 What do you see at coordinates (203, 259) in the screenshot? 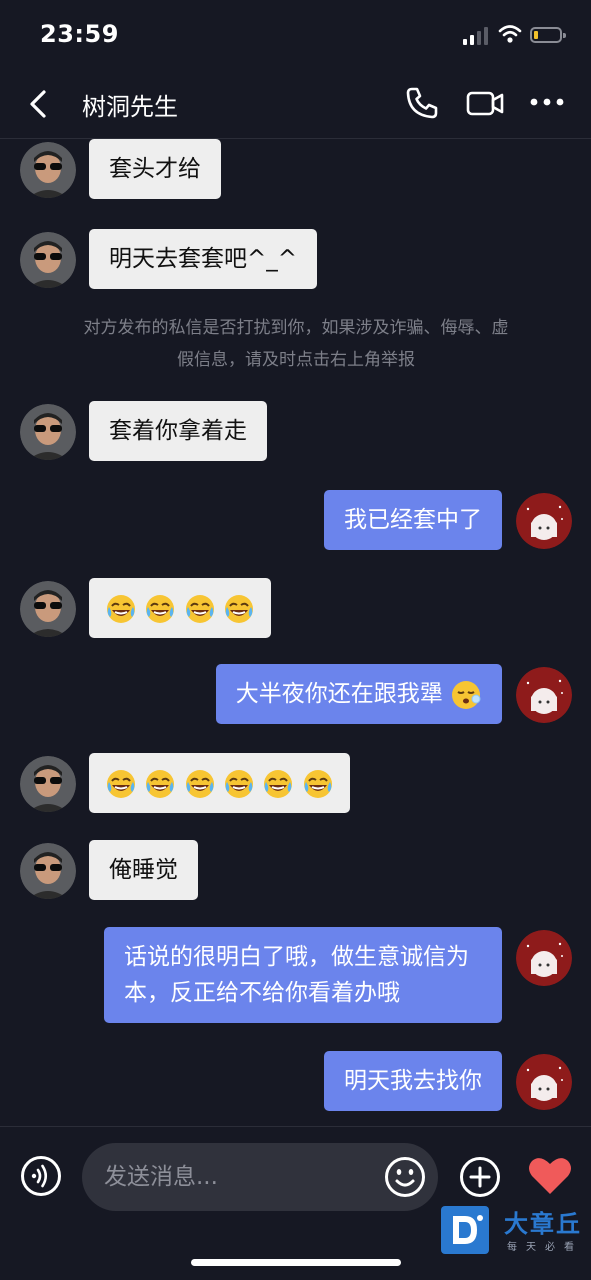
I see `message-bubble-incoming: 明天去套套吧^_^` at bounding box center [203, 259].